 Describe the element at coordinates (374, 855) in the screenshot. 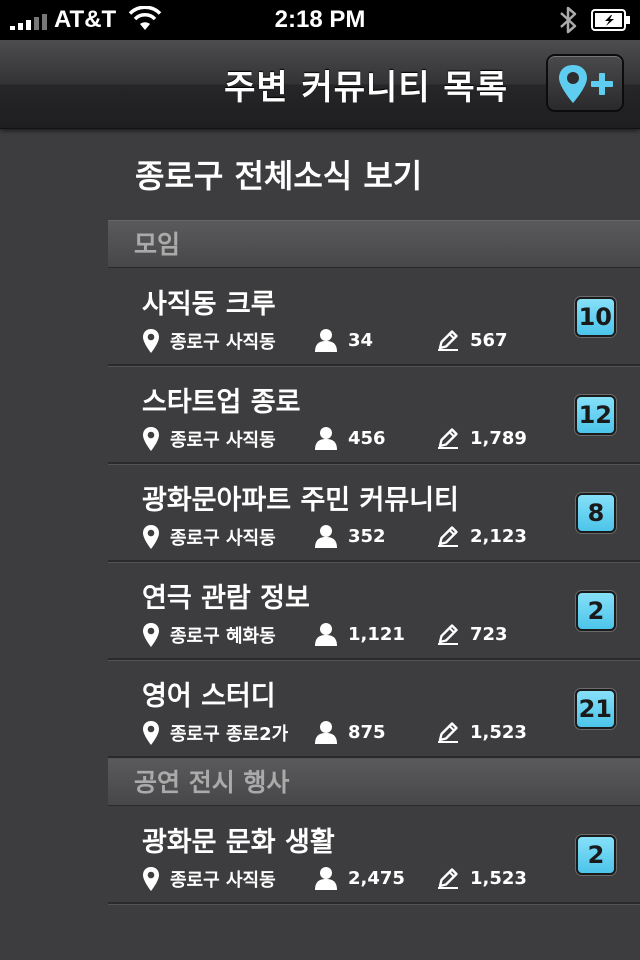

I see `community-row: 광화문 문화 생활 종로구 사직동 2,475 1,523 2` at that location.